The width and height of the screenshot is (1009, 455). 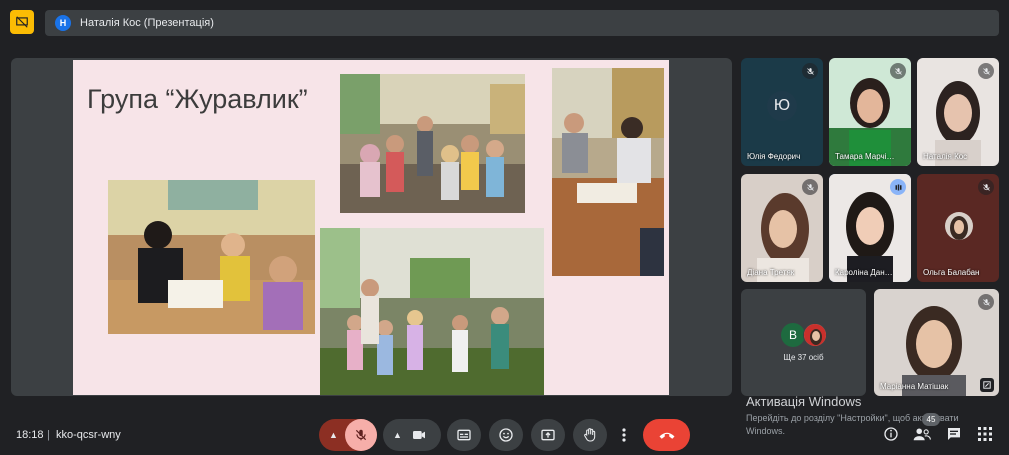 What do you see at coordinates (936, 342) in the screenshot?
I see `participant-tile-7: Маріанна Матішак` at bounding box center [936, 342].